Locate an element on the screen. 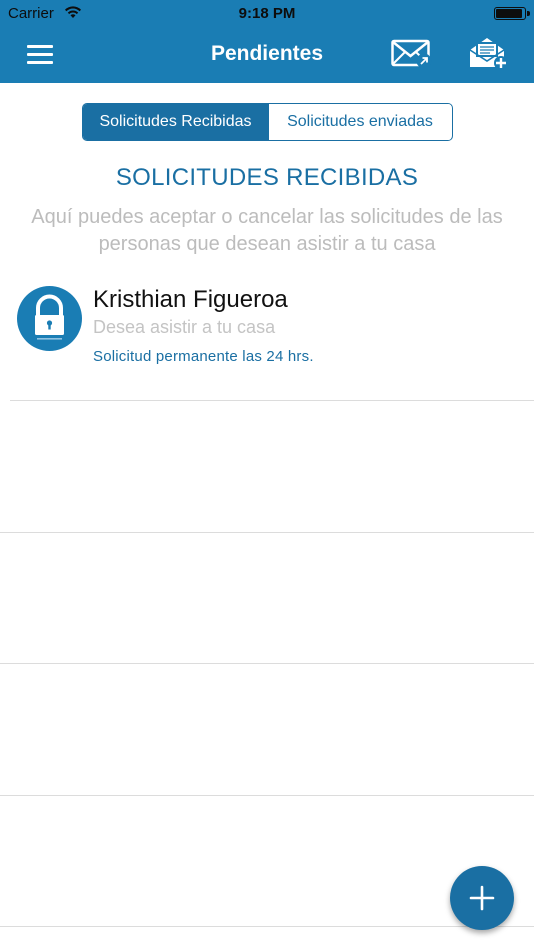  request-subtitle: Desea asistir a tu casa is located at coordinates (184, 327).